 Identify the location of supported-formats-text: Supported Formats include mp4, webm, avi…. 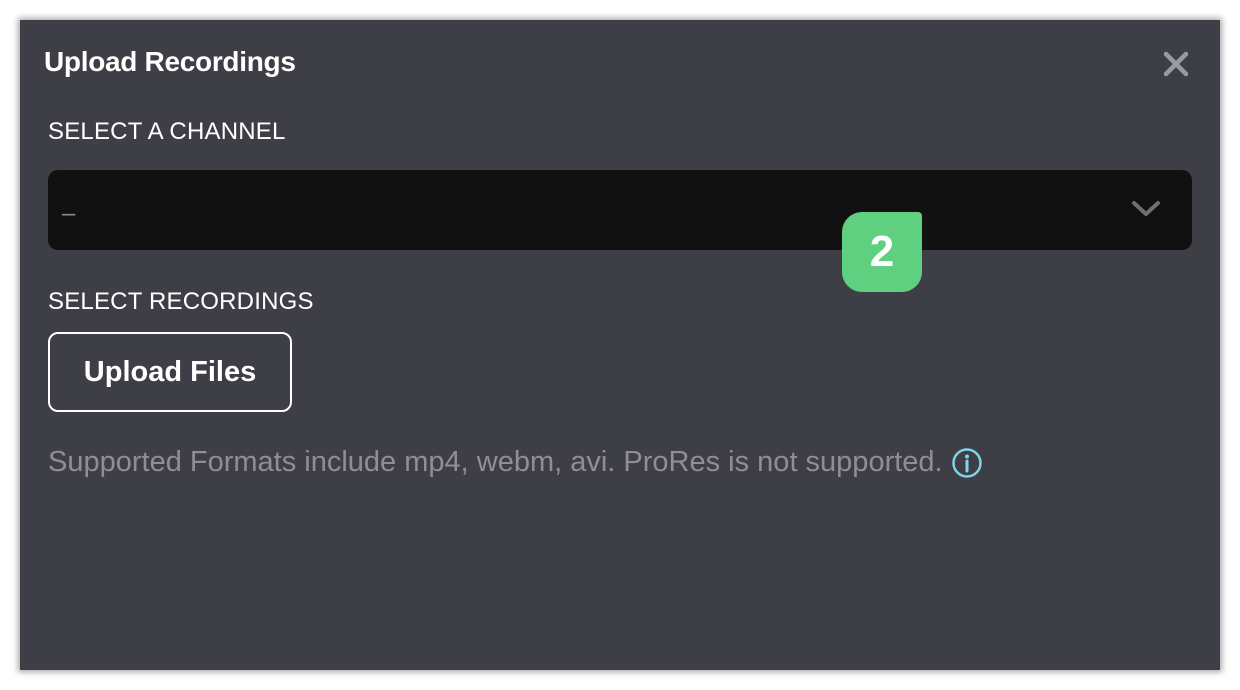
(495, 462).